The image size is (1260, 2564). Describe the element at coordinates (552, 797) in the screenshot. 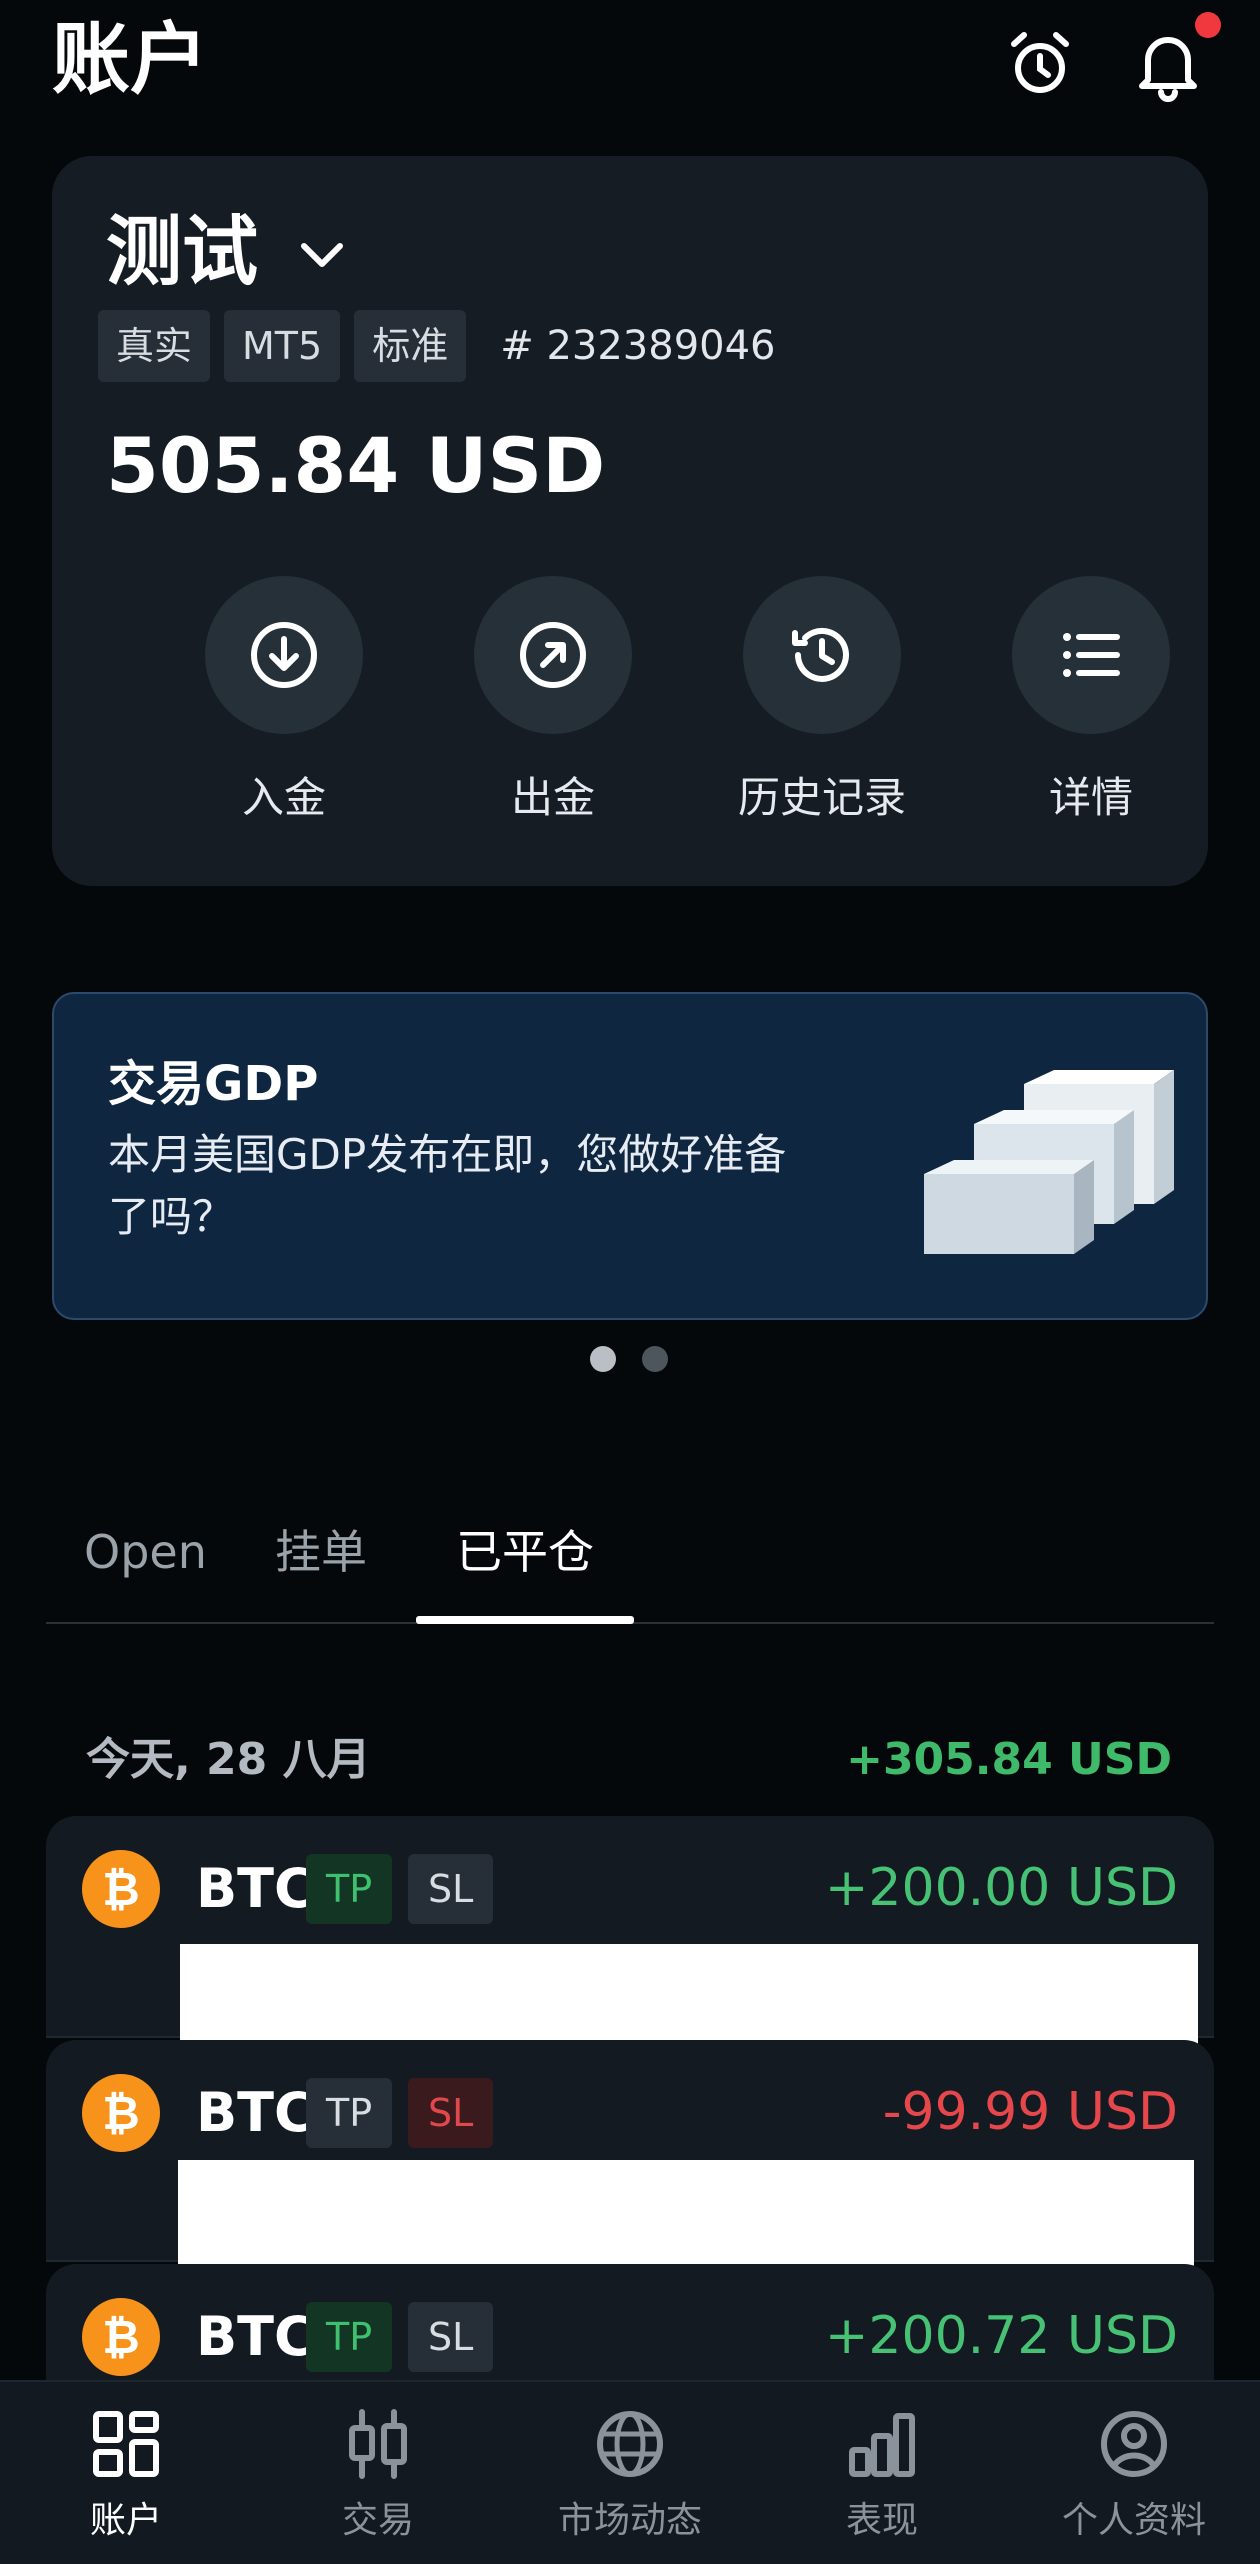

I see `withdraw-label: 出金` at that location.